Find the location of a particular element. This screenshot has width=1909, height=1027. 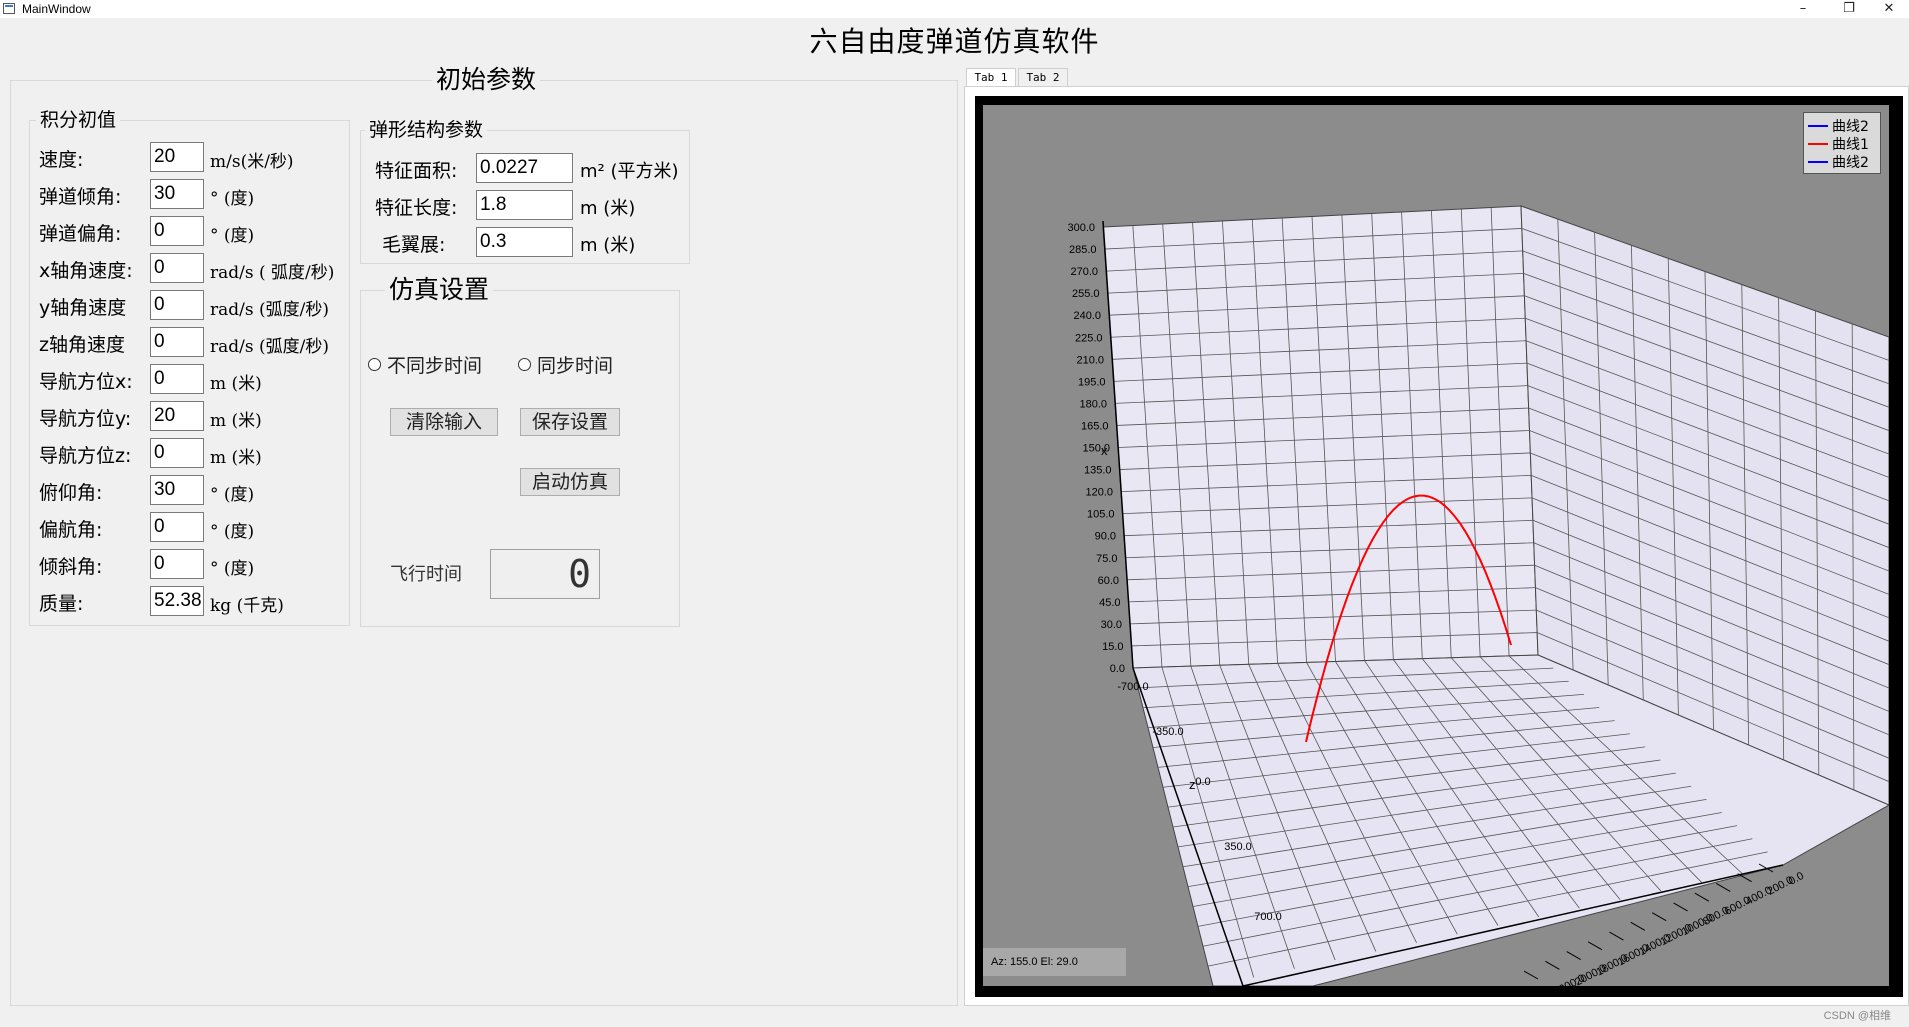

vertical-tick-label: 90.0 is located at coordinates (1105, 537).